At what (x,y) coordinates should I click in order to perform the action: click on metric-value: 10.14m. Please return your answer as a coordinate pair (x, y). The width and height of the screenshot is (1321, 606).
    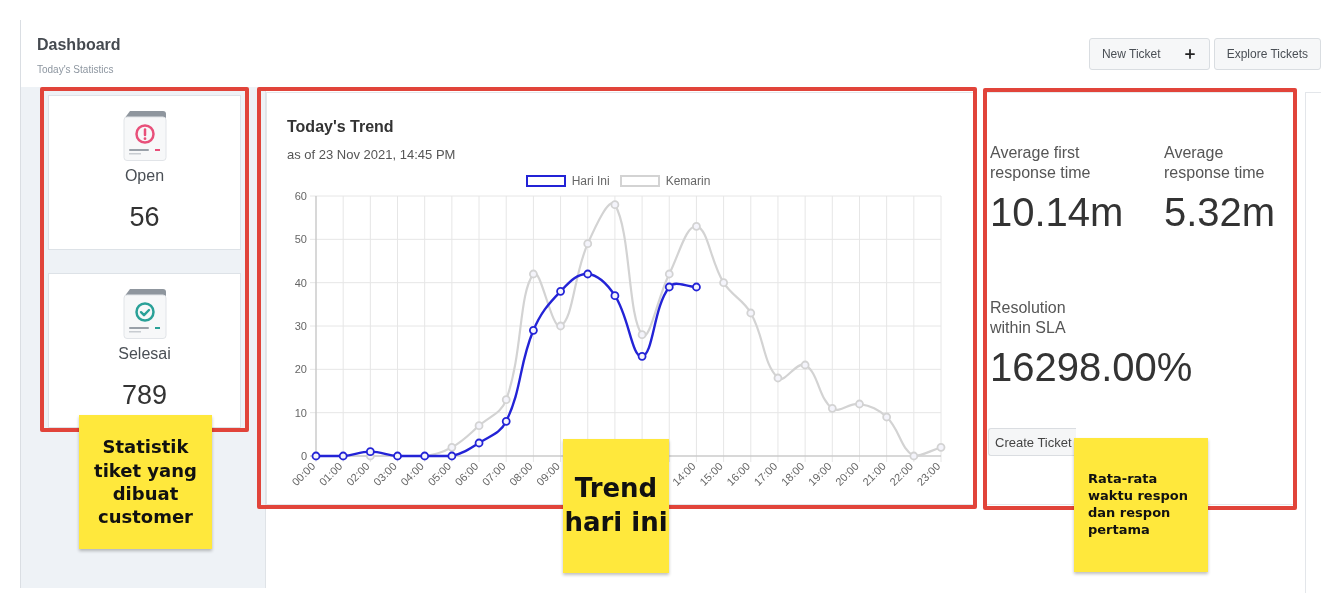
    Looking at the image, I should click on (1057, 212).